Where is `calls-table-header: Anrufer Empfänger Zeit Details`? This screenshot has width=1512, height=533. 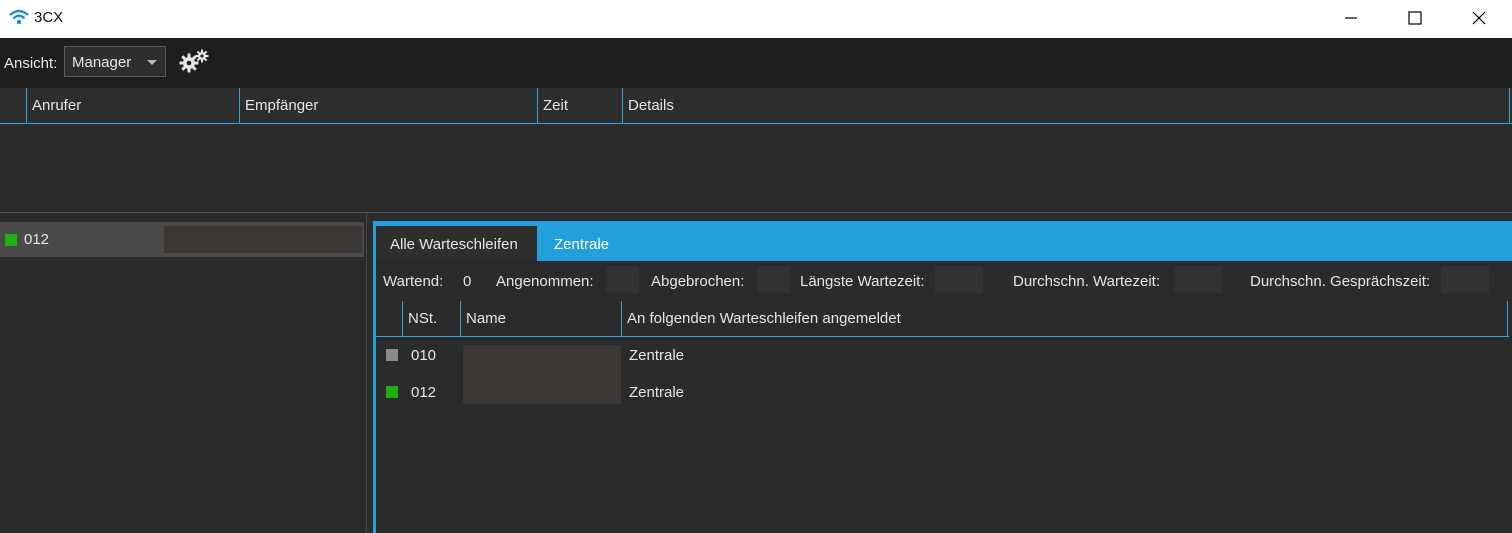 calls-table-header: Anrufer Empfänger Zeit Details is located at coordinates (756, 106).